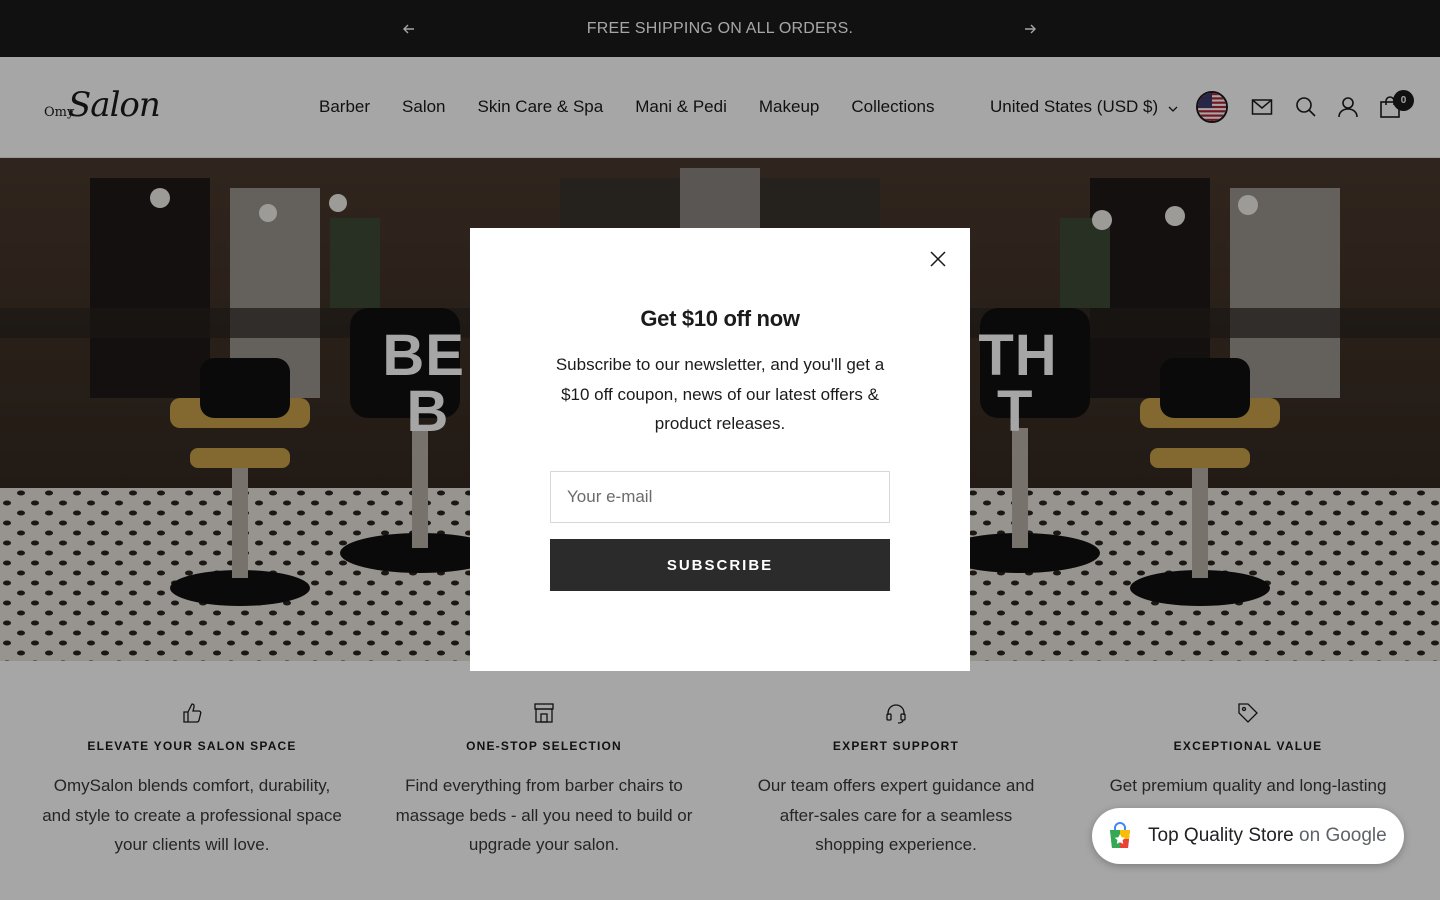 This screenshot has height=900, width=1440. I want to click on badge-text: Top Quality Store on Google, so click(1267, 836).